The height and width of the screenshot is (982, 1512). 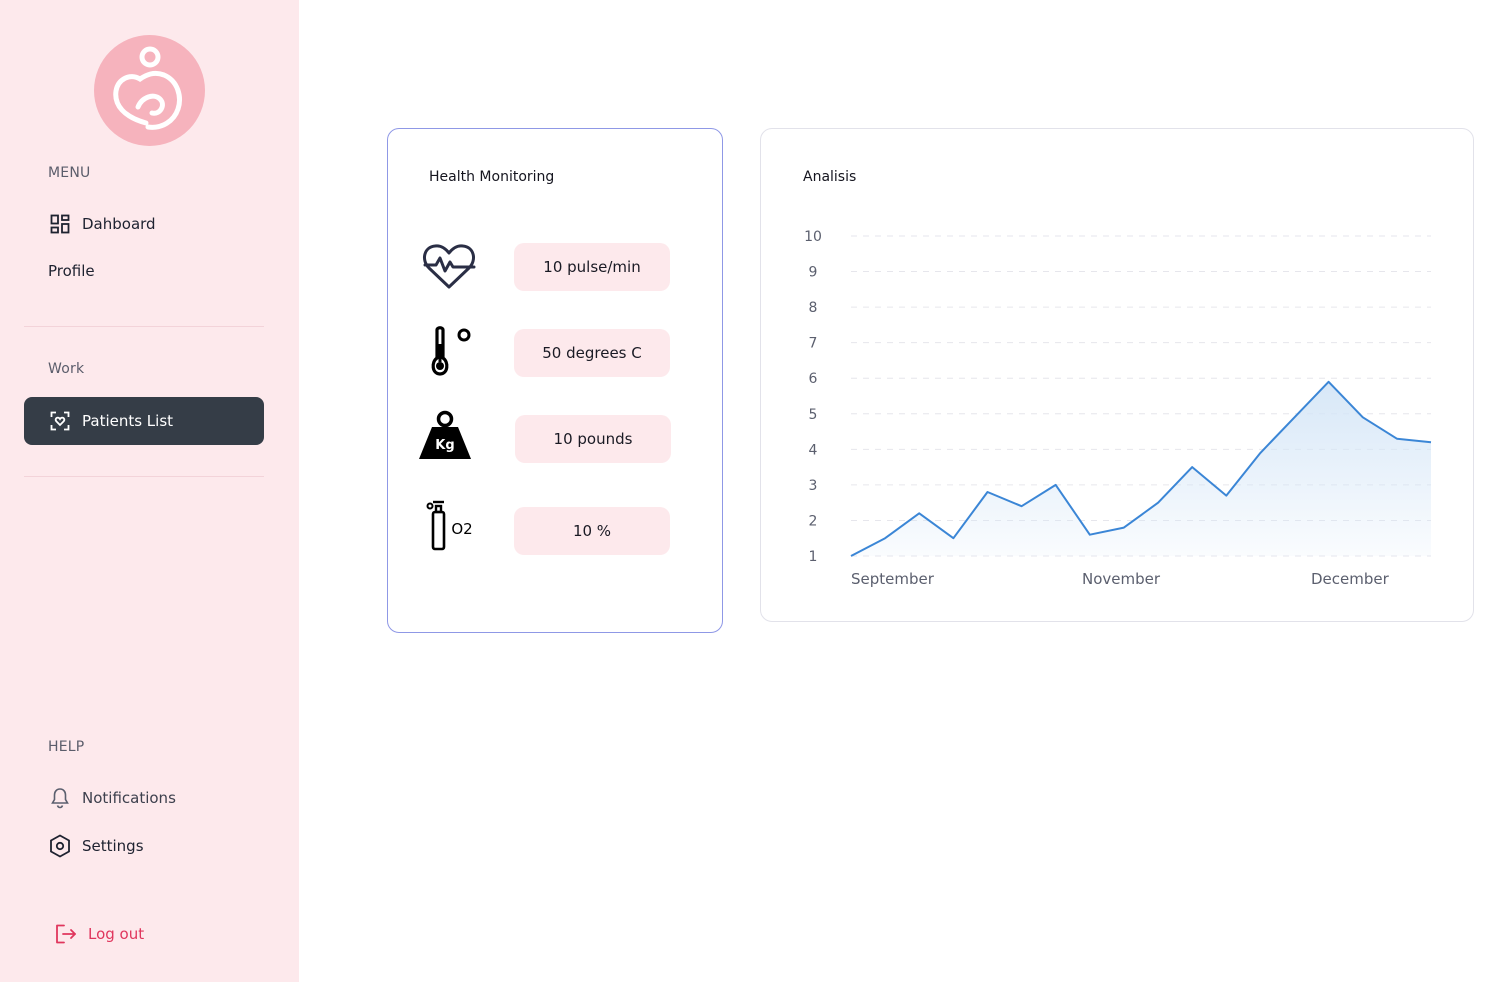 I want to click on hexagon-settings-icon, so click(x=60, y=846).